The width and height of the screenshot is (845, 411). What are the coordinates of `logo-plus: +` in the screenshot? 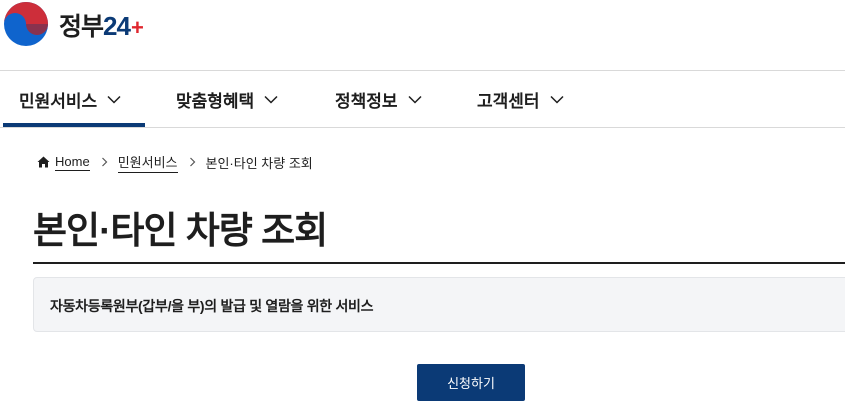 It's located at (137, 27).